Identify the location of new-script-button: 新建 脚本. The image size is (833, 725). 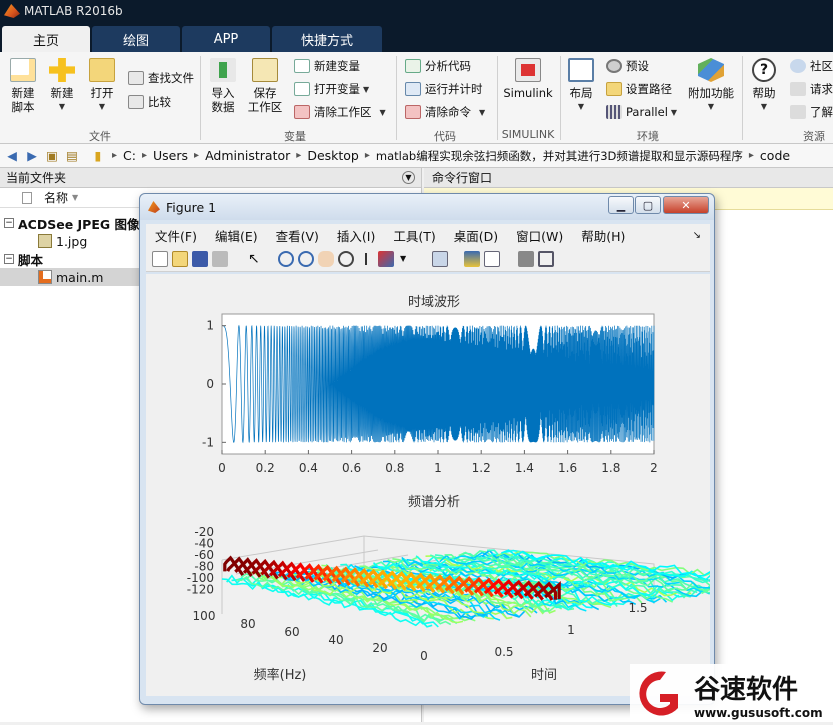
(23, 86).